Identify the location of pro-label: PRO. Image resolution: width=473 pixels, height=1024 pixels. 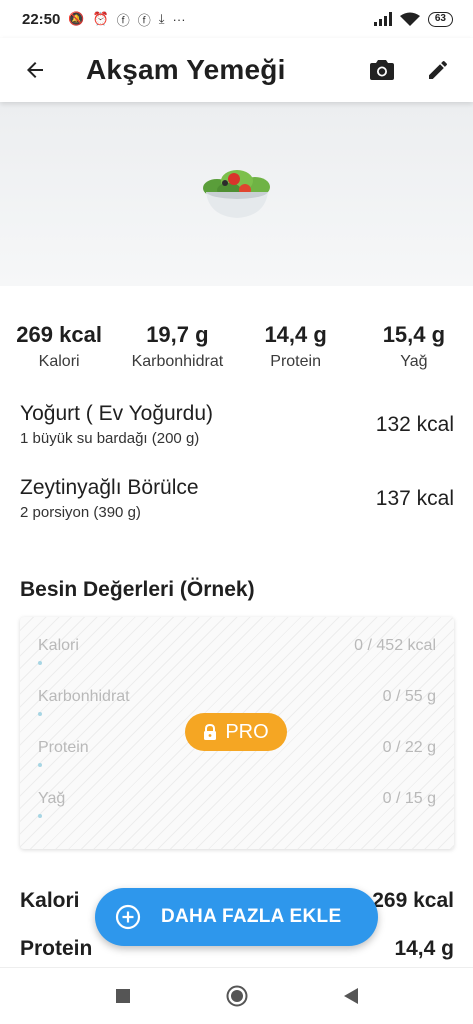
(247, 731).